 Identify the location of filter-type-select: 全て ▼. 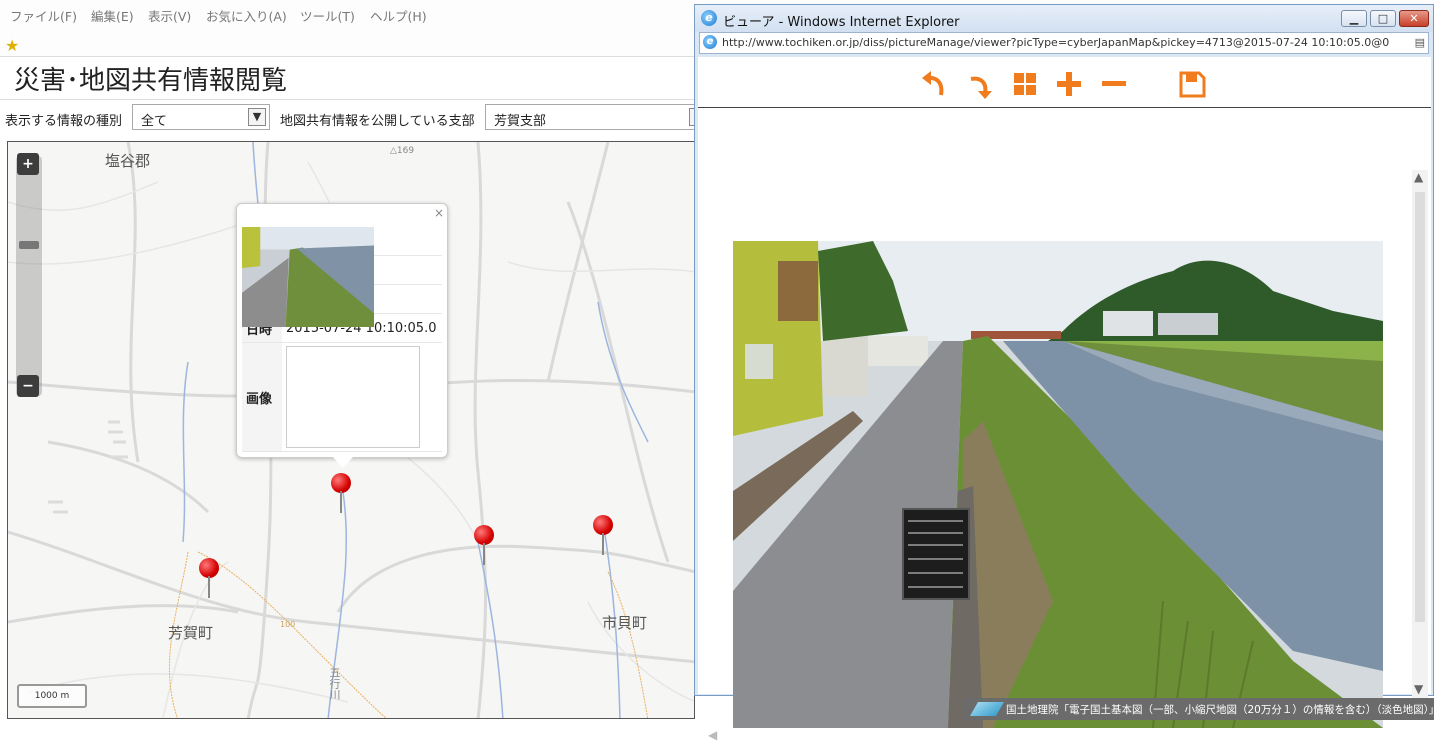
(201, 117).